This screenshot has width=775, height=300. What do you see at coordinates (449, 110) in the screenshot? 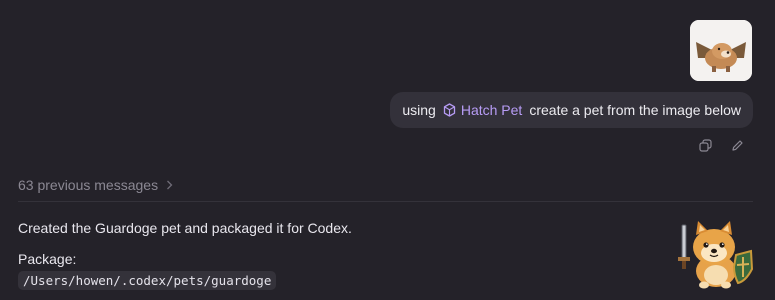
I see `cube-icon` at bounding box center [449, 110].